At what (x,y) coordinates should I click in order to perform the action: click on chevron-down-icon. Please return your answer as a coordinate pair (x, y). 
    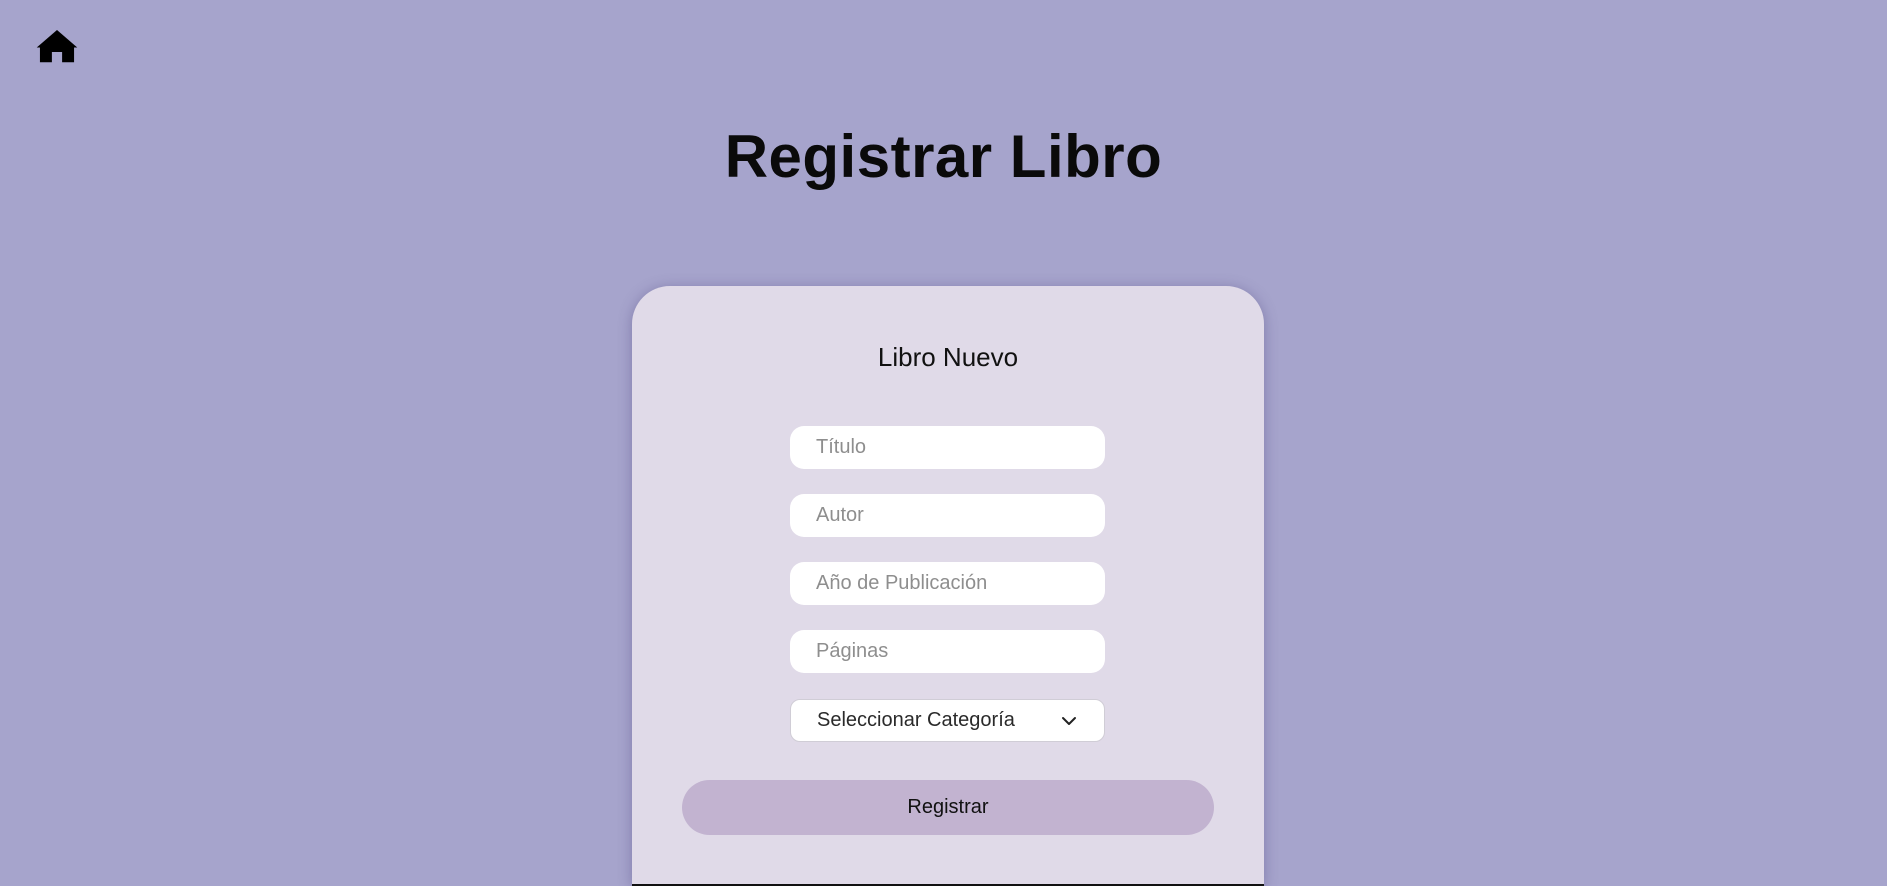
    Looking at the image, I should click on (1069, 720).